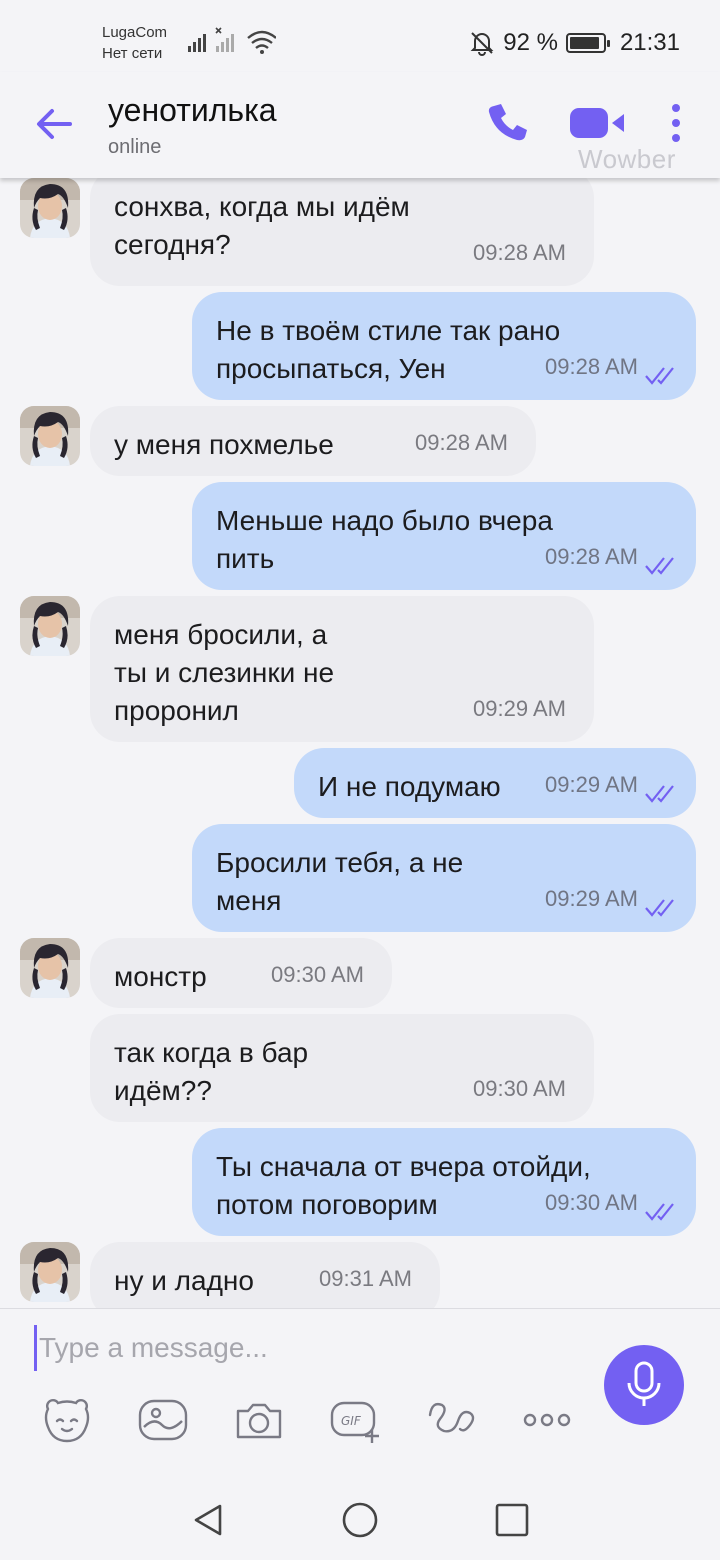 The height and width of the screenshot is (1560, 720). I want to click on network-status: Нет сети, so click(132, 53).